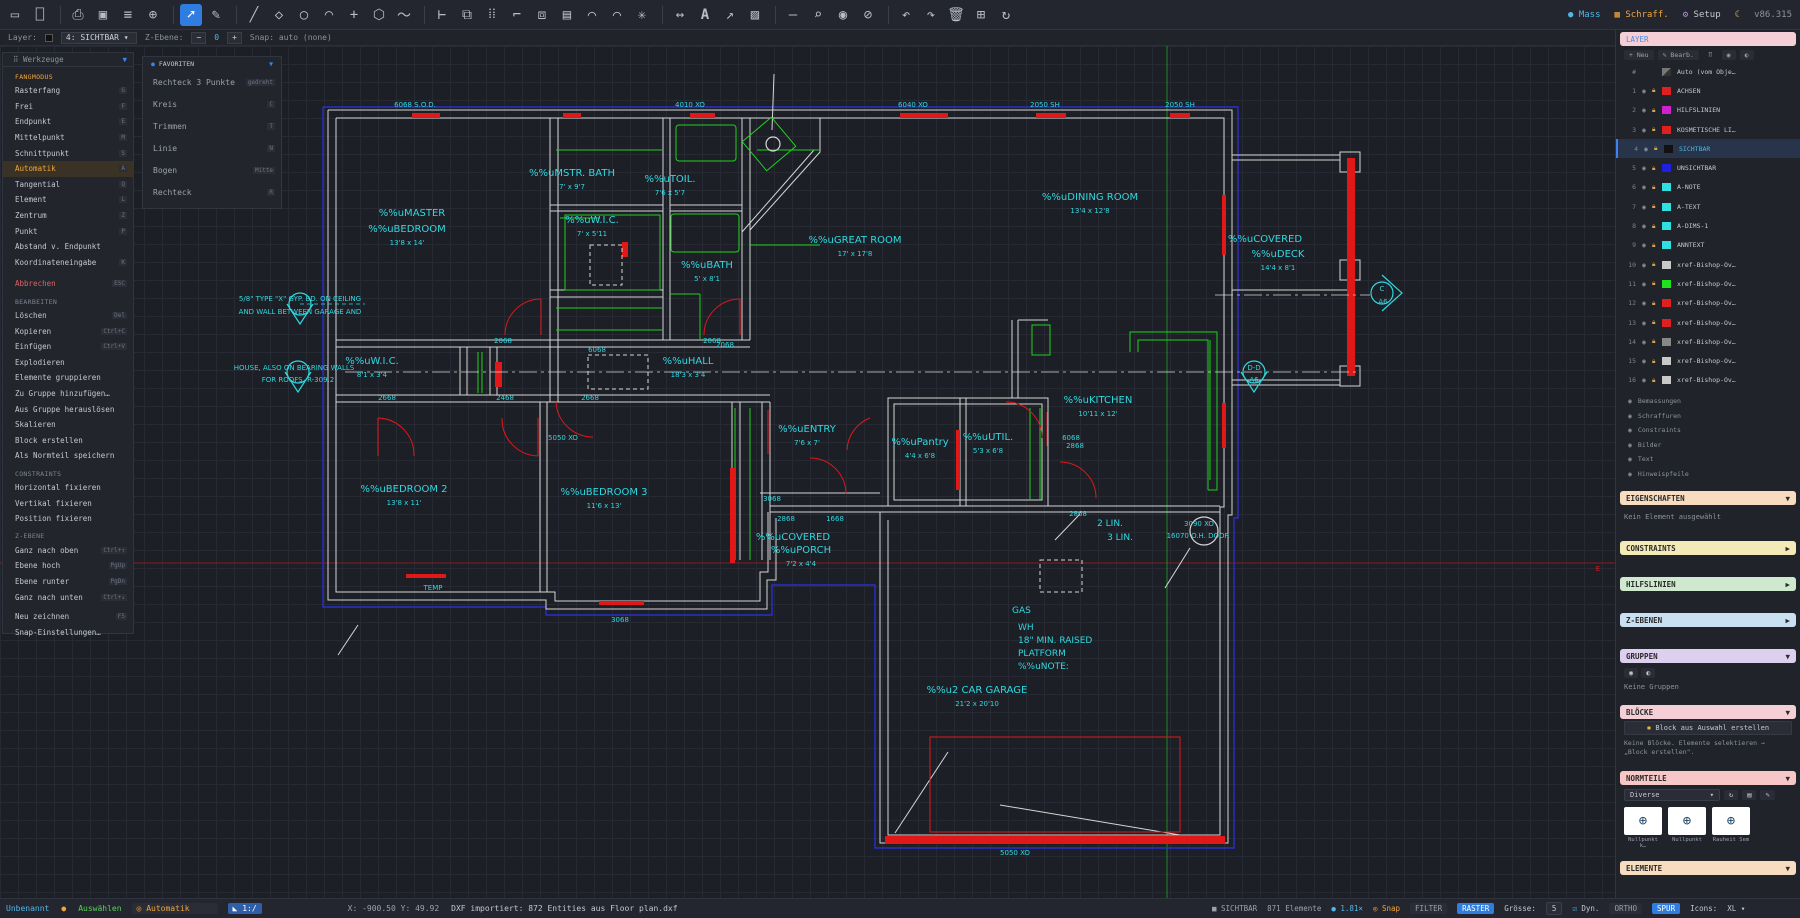 This screenshot has width=1800, height=918. Describe the element at coordinates (1708, 90) in the screenshot. I see `layer-row: 1 ◉ 🔒︎ ACHSEN` at that location.